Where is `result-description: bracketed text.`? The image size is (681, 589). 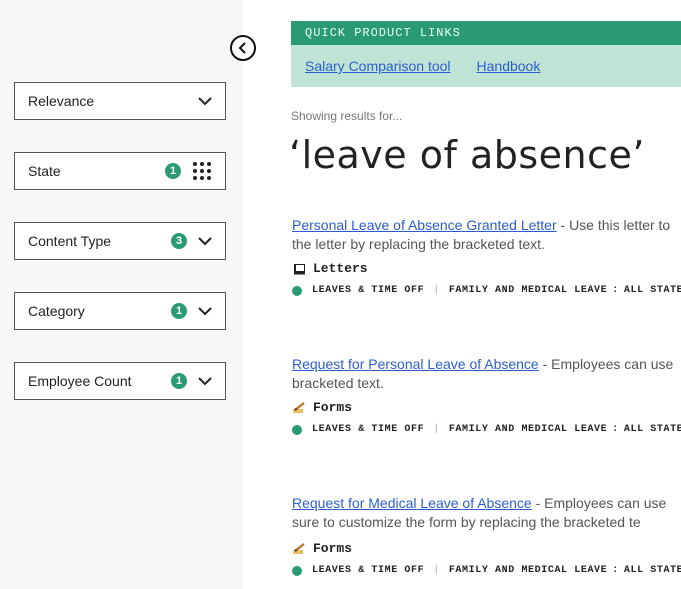
result-description: bracketed text. is located at coordinates (338, 383).